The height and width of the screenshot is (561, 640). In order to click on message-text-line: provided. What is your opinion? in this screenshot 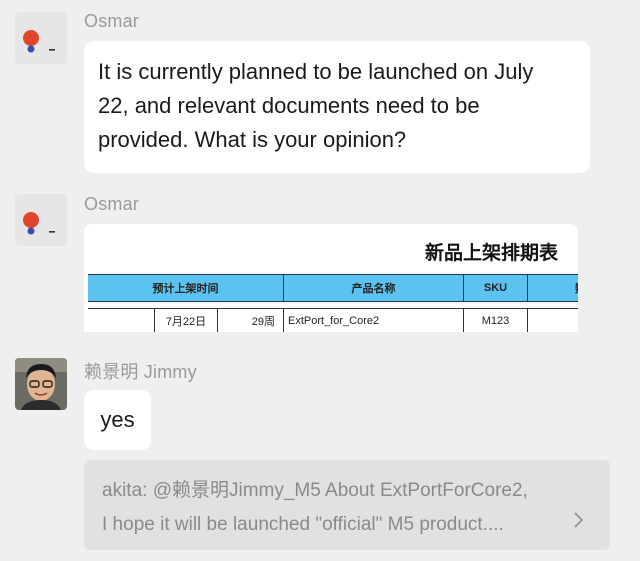, I will do `click(252, 139)`.